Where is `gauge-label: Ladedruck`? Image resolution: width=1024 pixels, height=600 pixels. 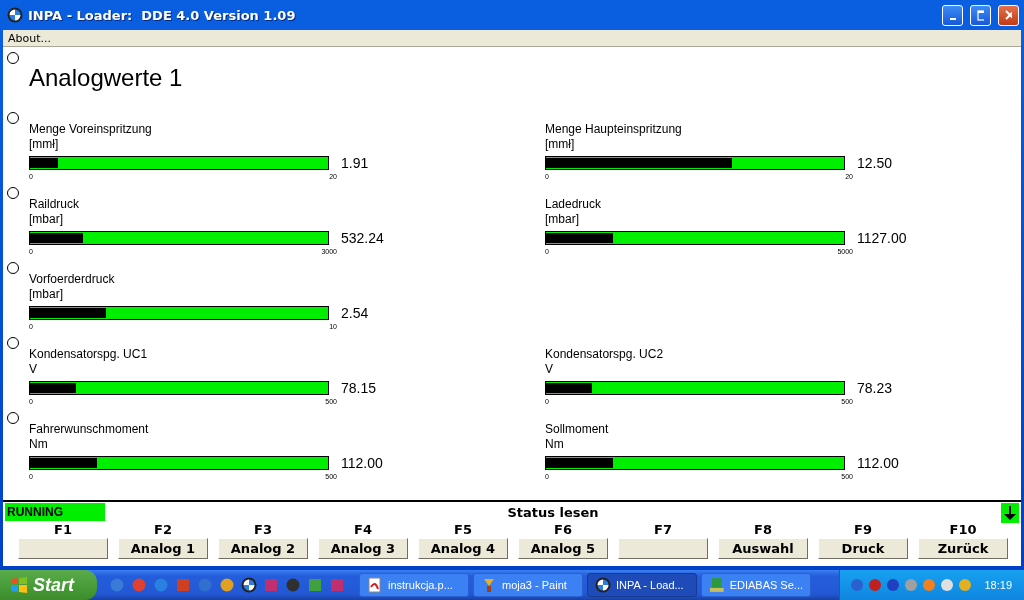 gauge-label: Ladedruck is located at coordinates (574, 204).